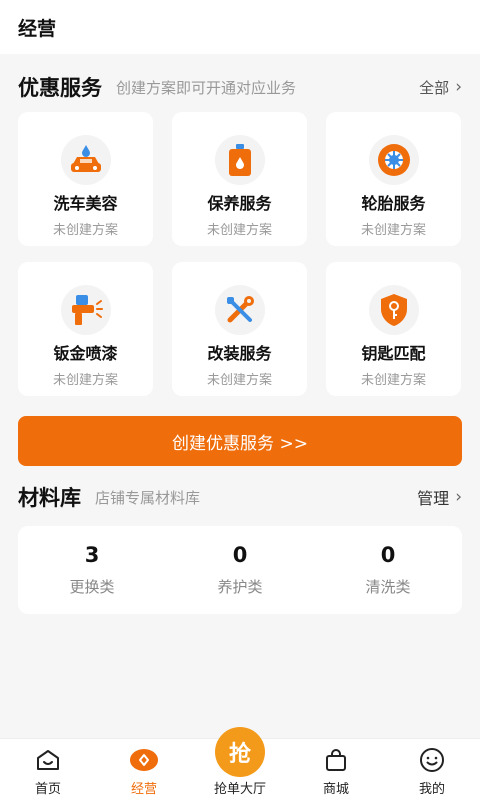 The width and height of the screenshot is (480, 800). What do you see at coordinates (388, 570) in the screenshot?
I see `stat-cleaning: 0 清洗类` at bounding box center [388, 570].